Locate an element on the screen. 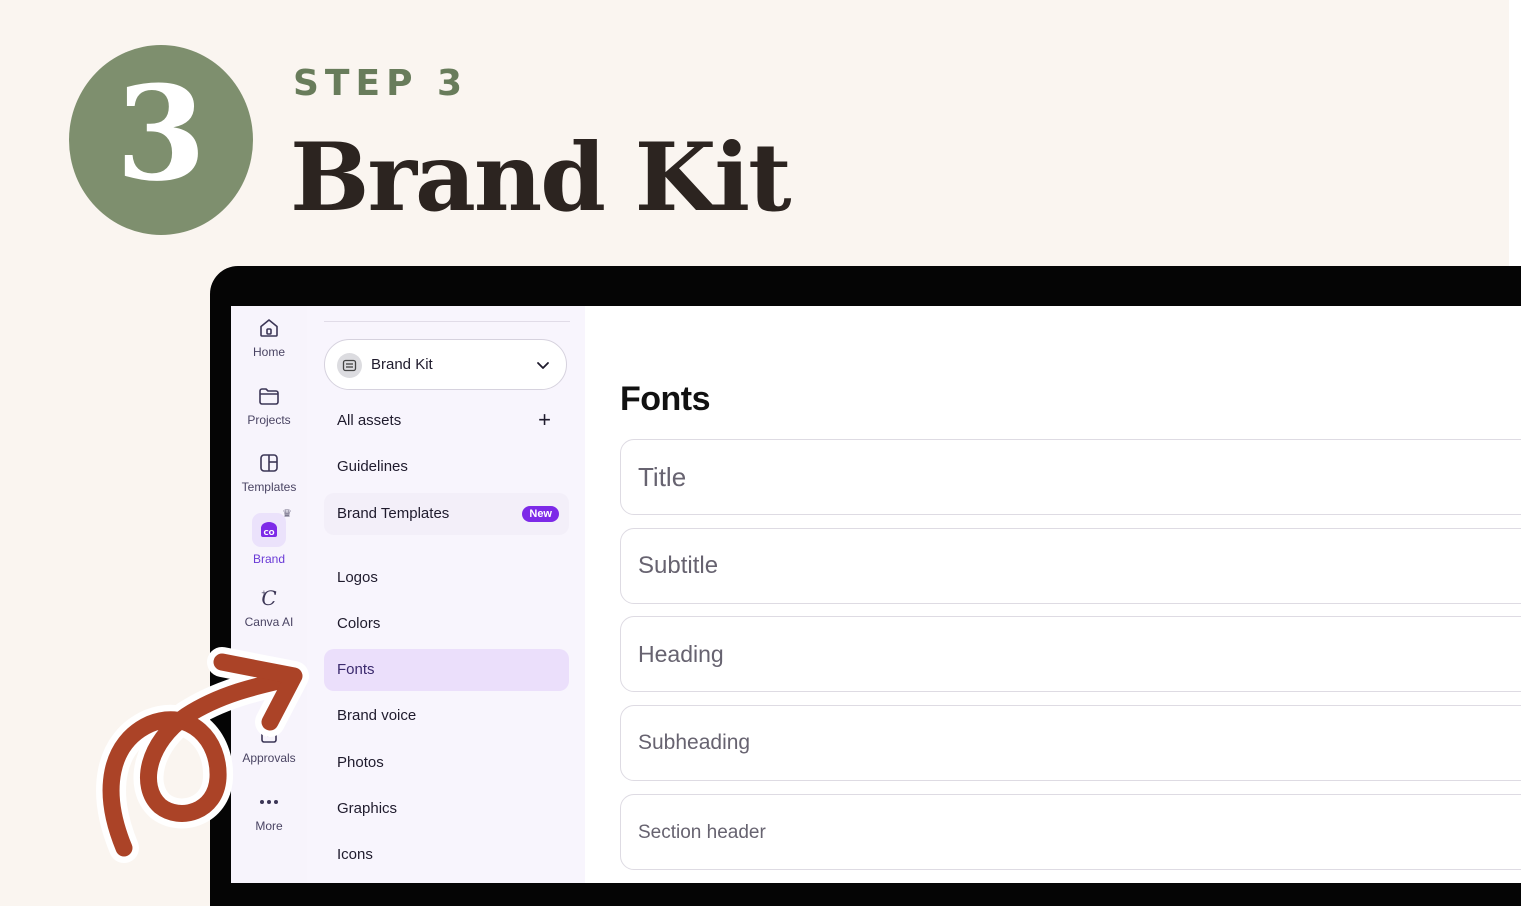 The height and width of the screenshot is (906, 1521). hand-drawn-arrow is located at coordinates (202, 755).